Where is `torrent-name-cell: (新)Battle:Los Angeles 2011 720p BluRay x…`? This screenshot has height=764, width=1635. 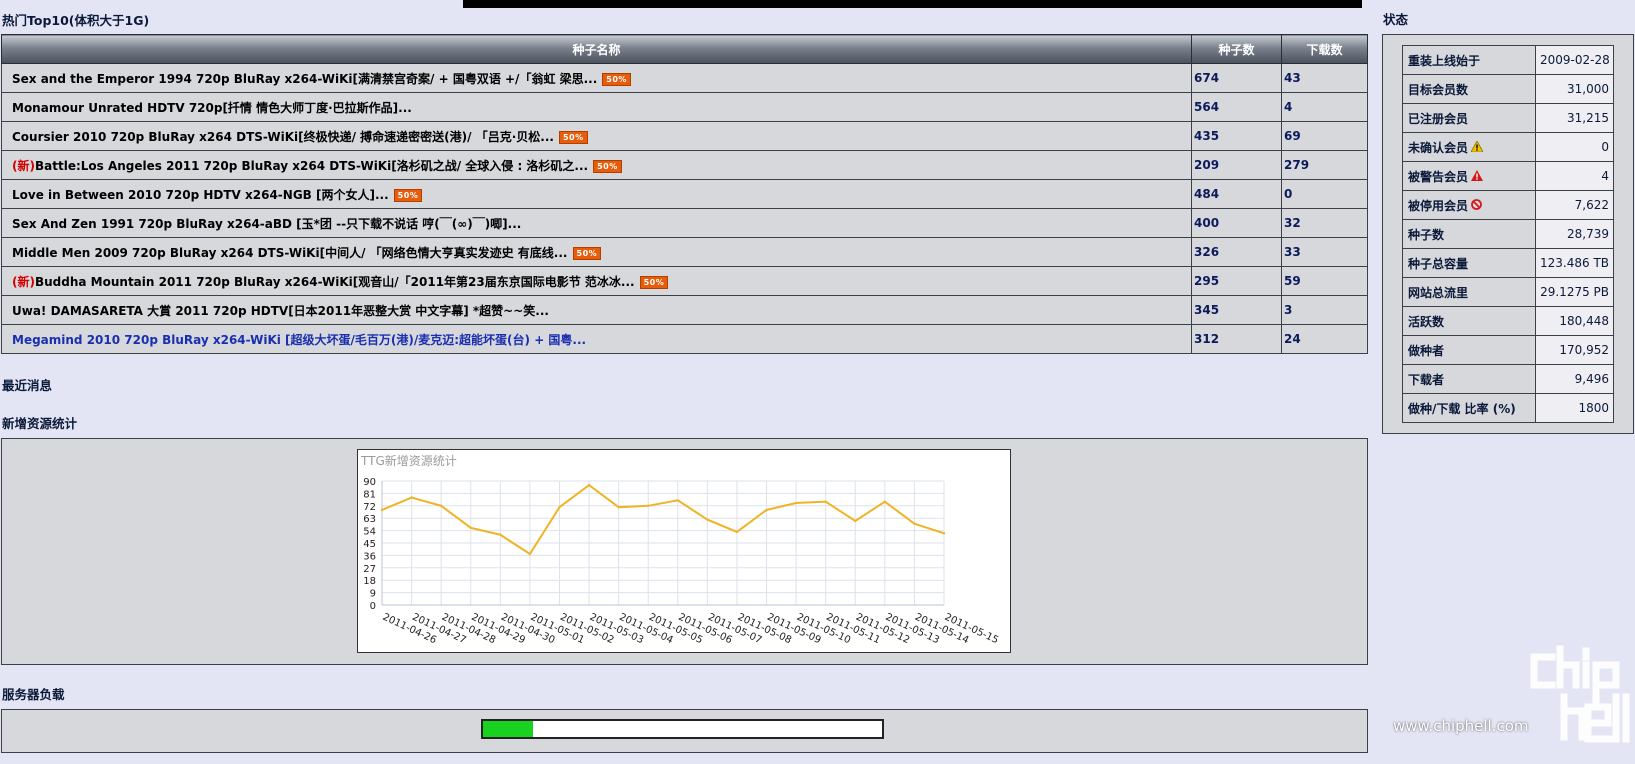 torrent-name-cell: (新)Battle:Los Angeles 2011 720p BluRay x… is located at coordinates (596, 165).